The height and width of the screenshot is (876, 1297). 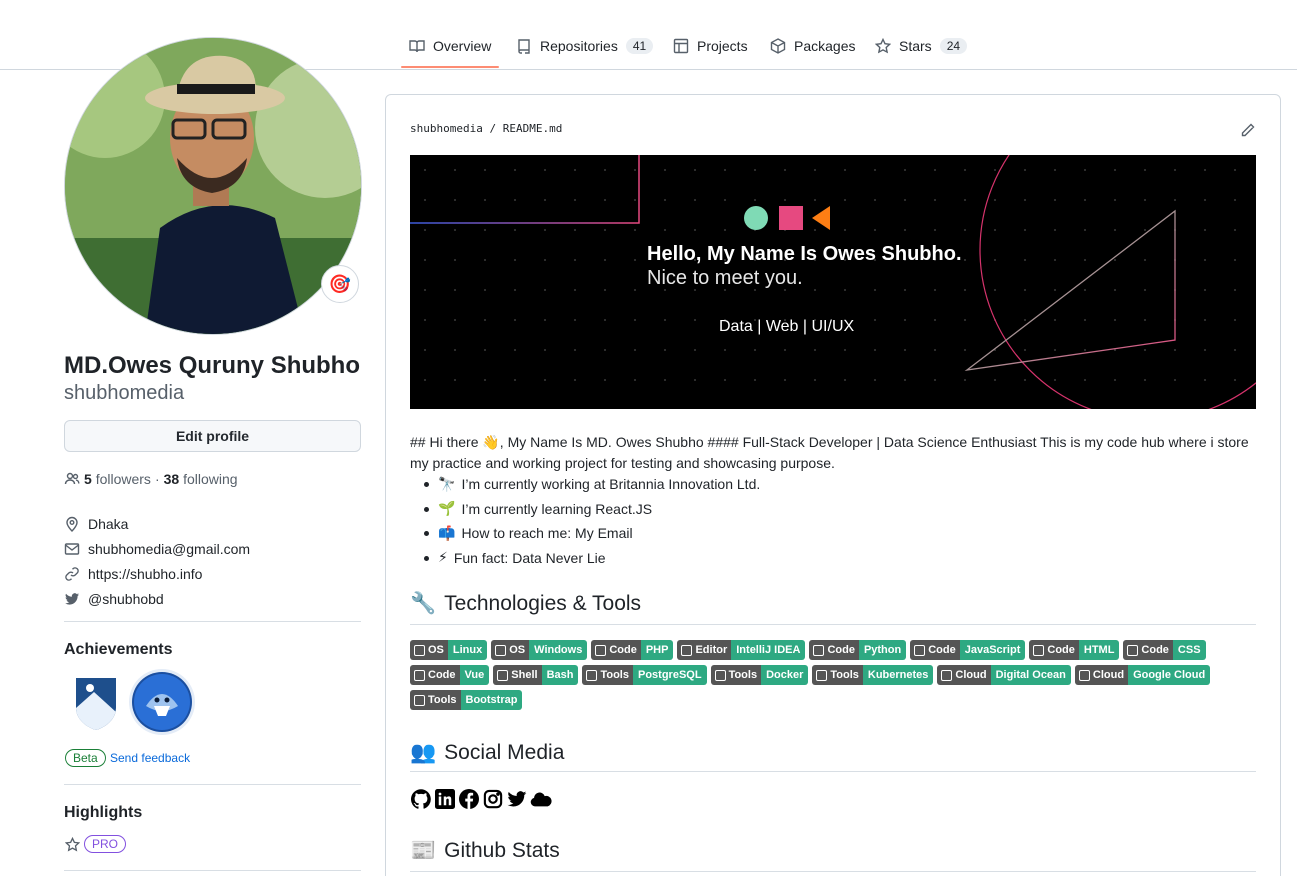 What do you see at coordinates (1189, 650) in the screenshot?
I see `badge-value: CSS` at bounding box center [1189, 650].